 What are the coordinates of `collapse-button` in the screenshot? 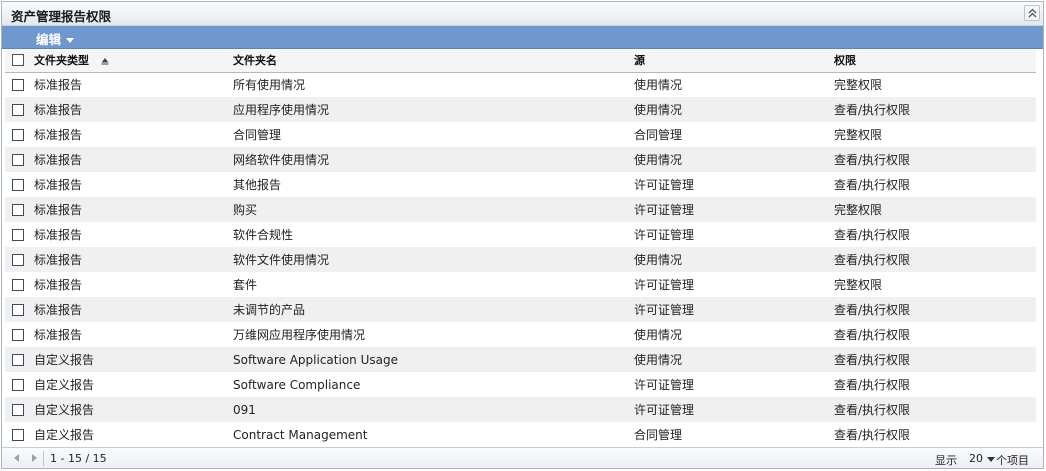 It's located at (1032, 13).